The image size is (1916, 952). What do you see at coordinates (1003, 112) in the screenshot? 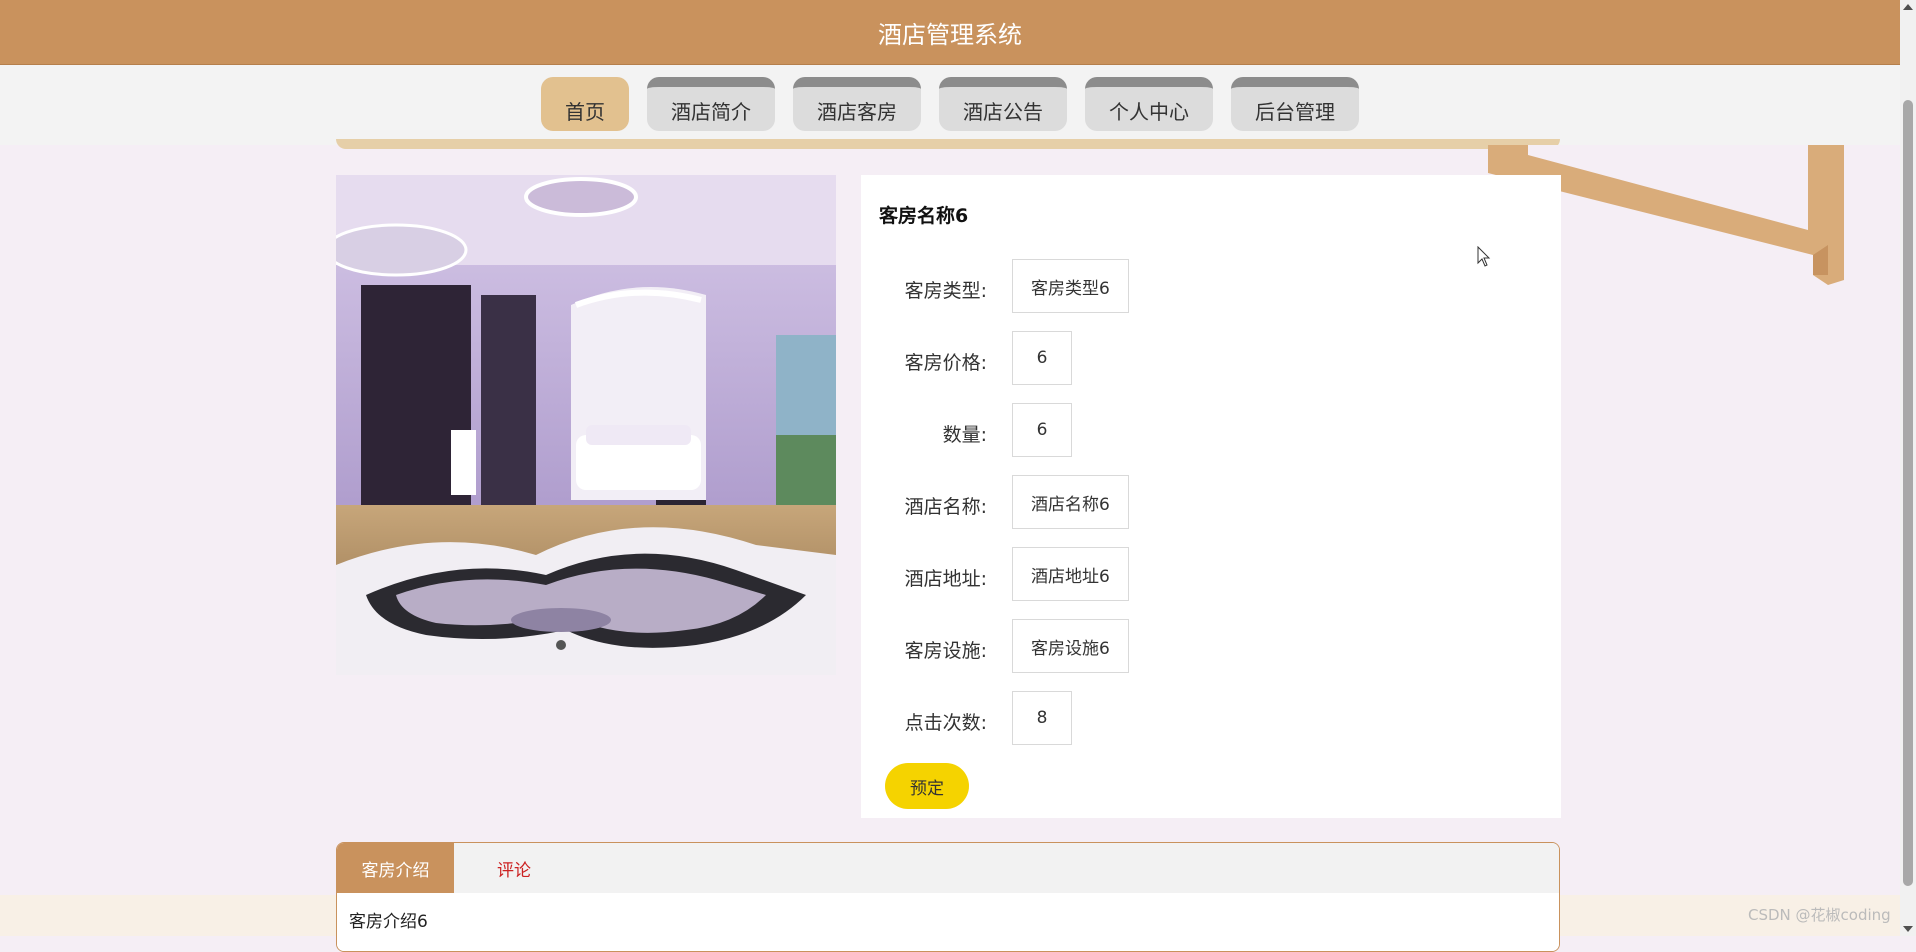
I see `nav-item-label: 酒店公告` at bounding box center [1003, 112].